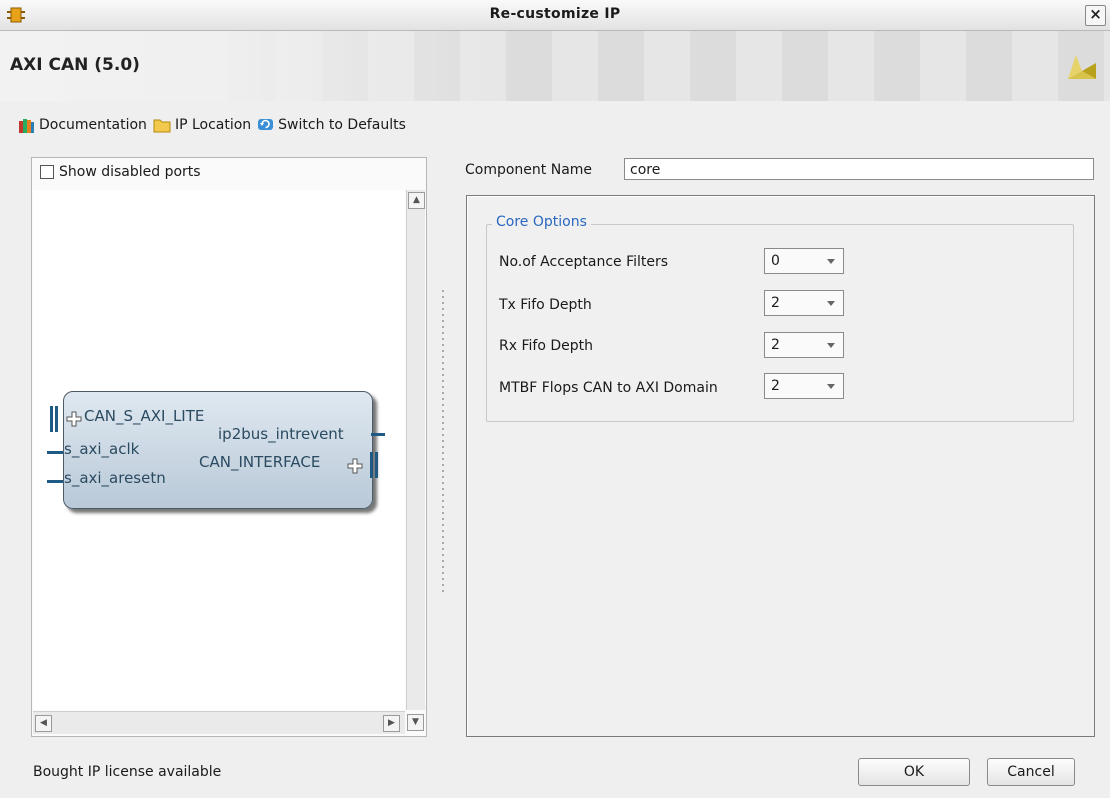 This screenshot has height=798, width=1110. I want to click on vertical-scrollbar: ▲, so click(415, 450).